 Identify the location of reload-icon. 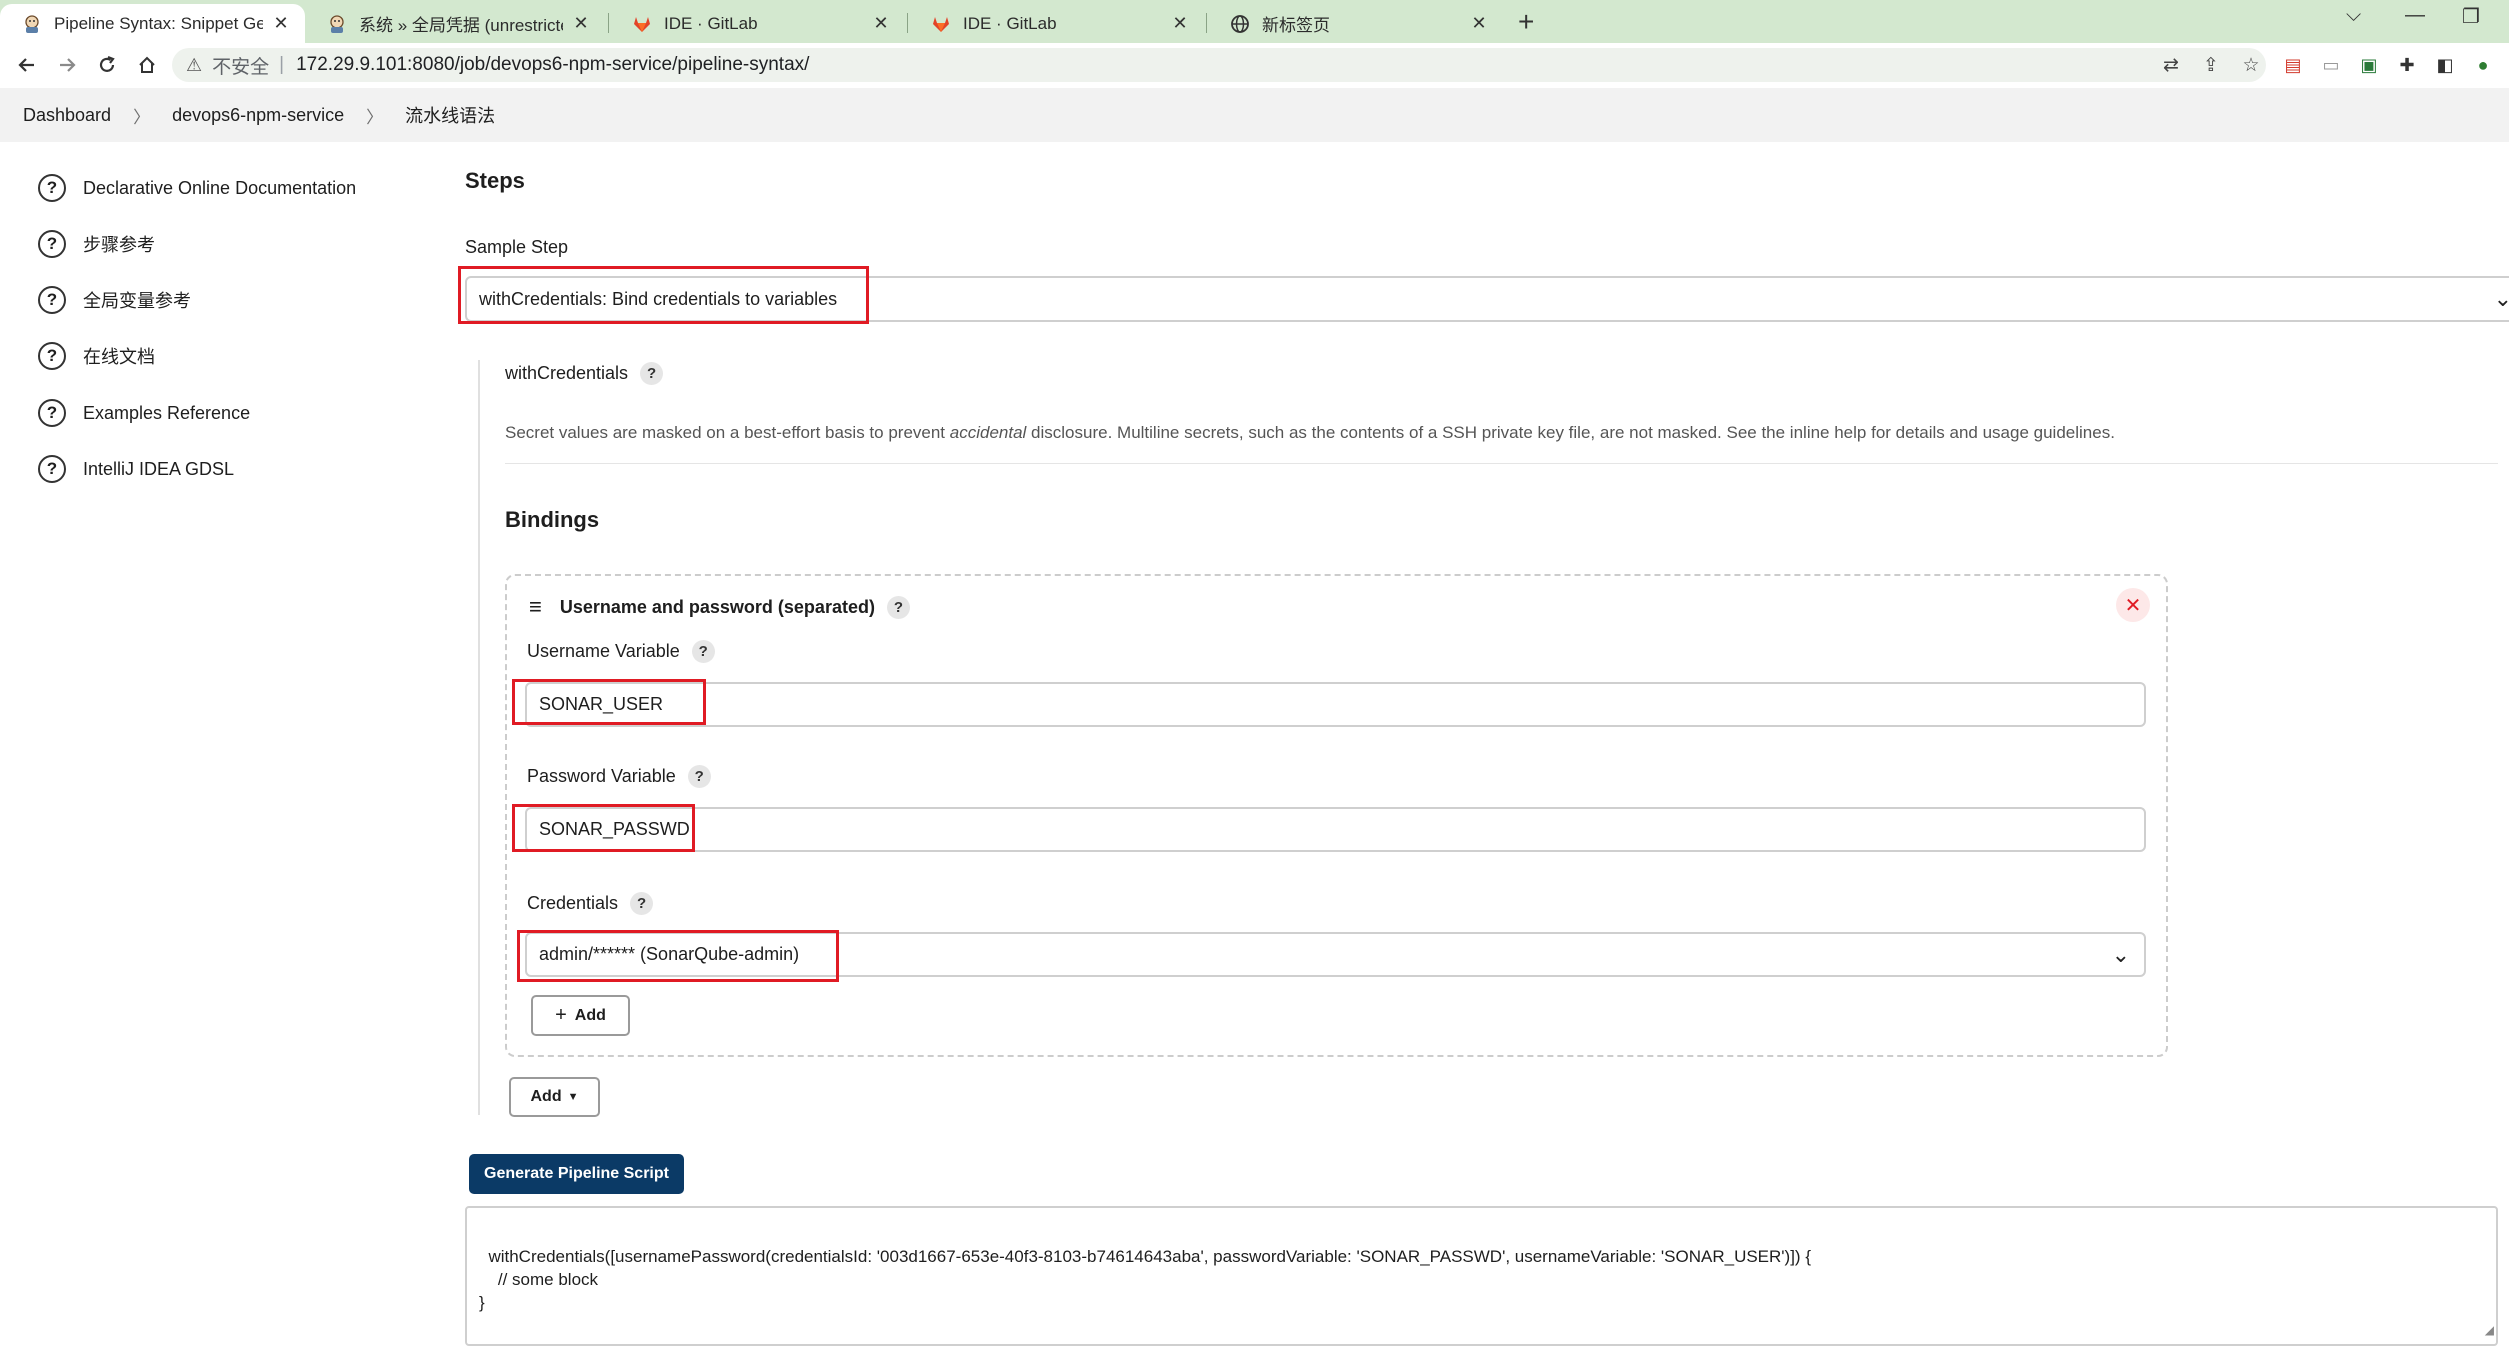
(107, 65).